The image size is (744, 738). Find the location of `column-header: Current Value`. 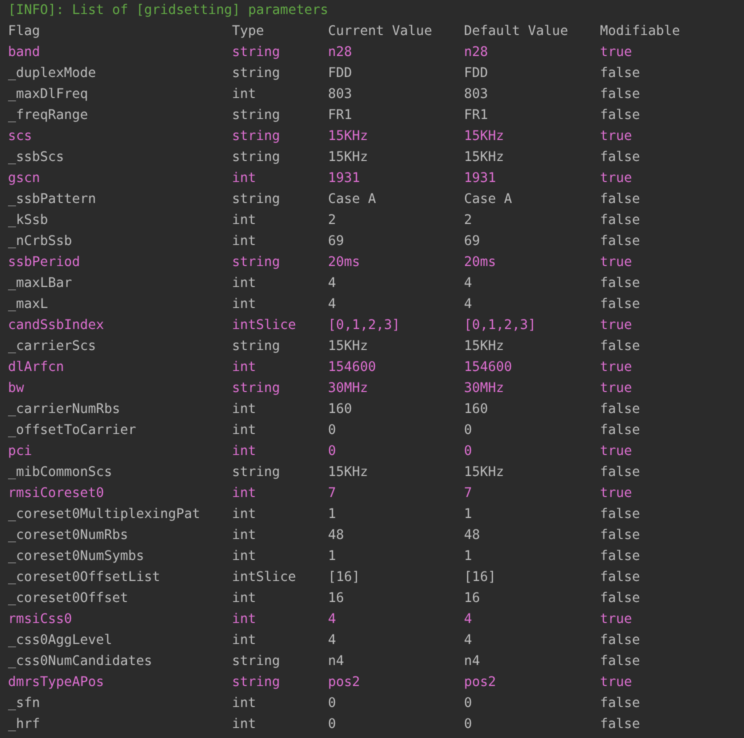

column-header: Current Value is located at coordinates (380, 32).